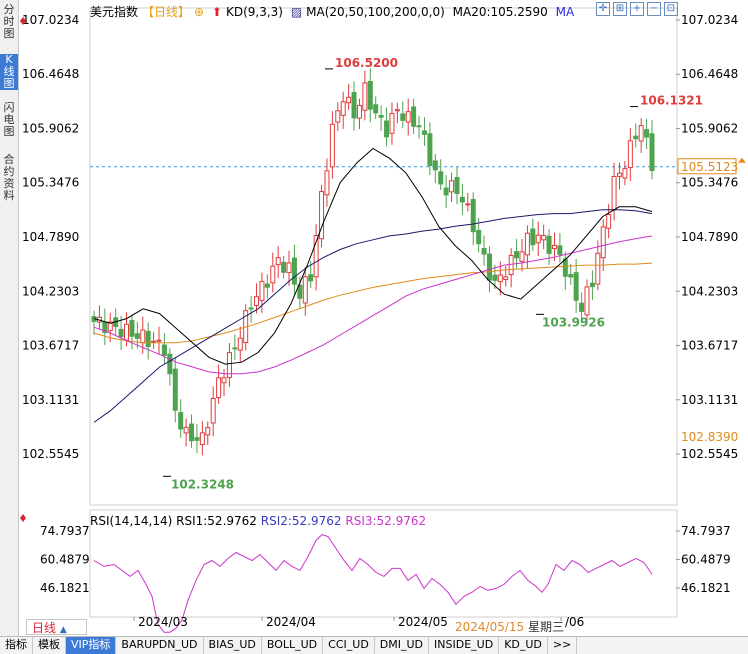 The height and width of the screenshot is (654, 748). What do you see at coordinates (523, 645) in the screenshot?
I see `indicator-tab: KD_UD` at bounding box center [523, 645].